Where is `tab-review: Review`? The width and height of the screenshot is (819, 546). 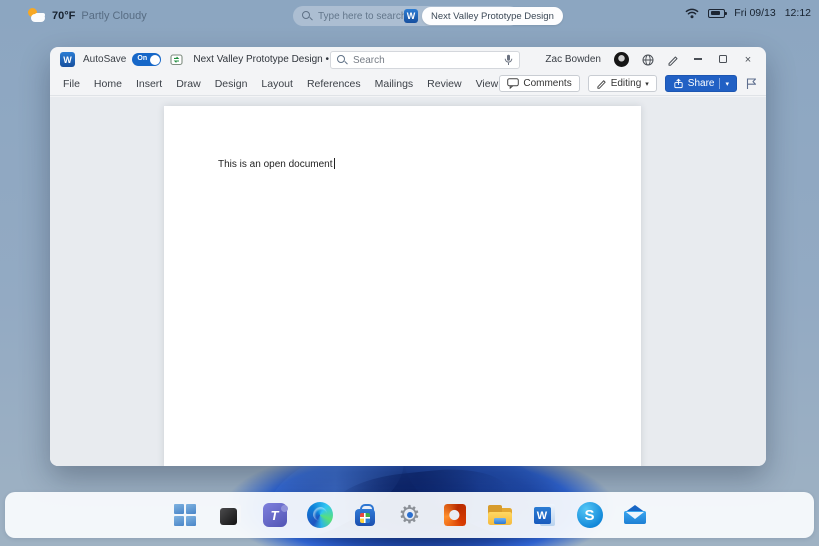 tab-review: Review is located at coordinates (444, 84).